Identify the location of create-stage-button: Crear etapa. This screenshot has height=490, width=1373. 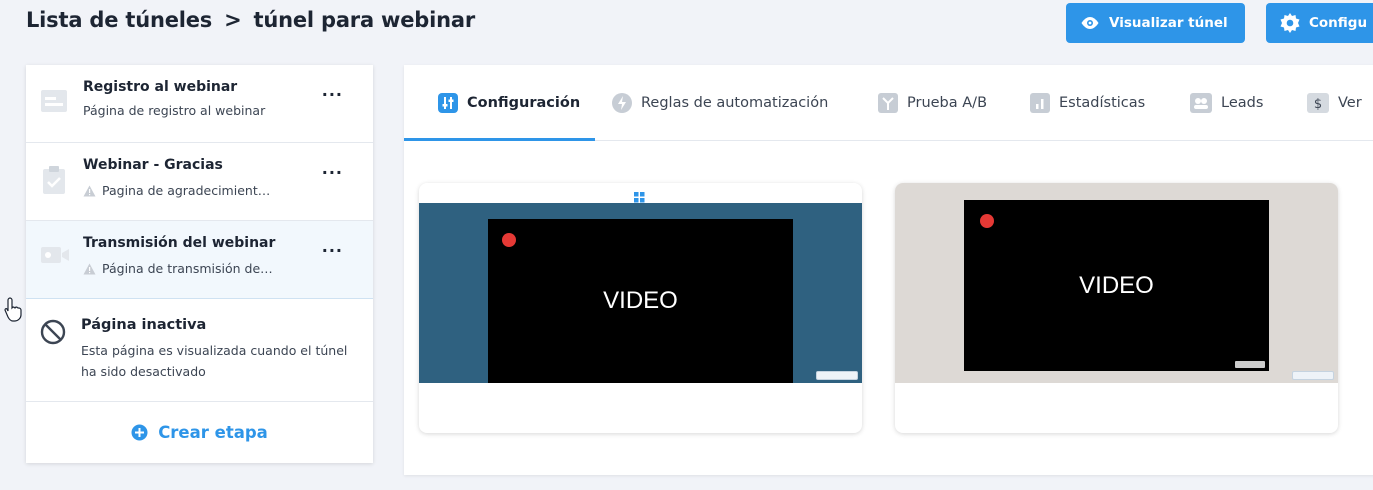
(199, 432).